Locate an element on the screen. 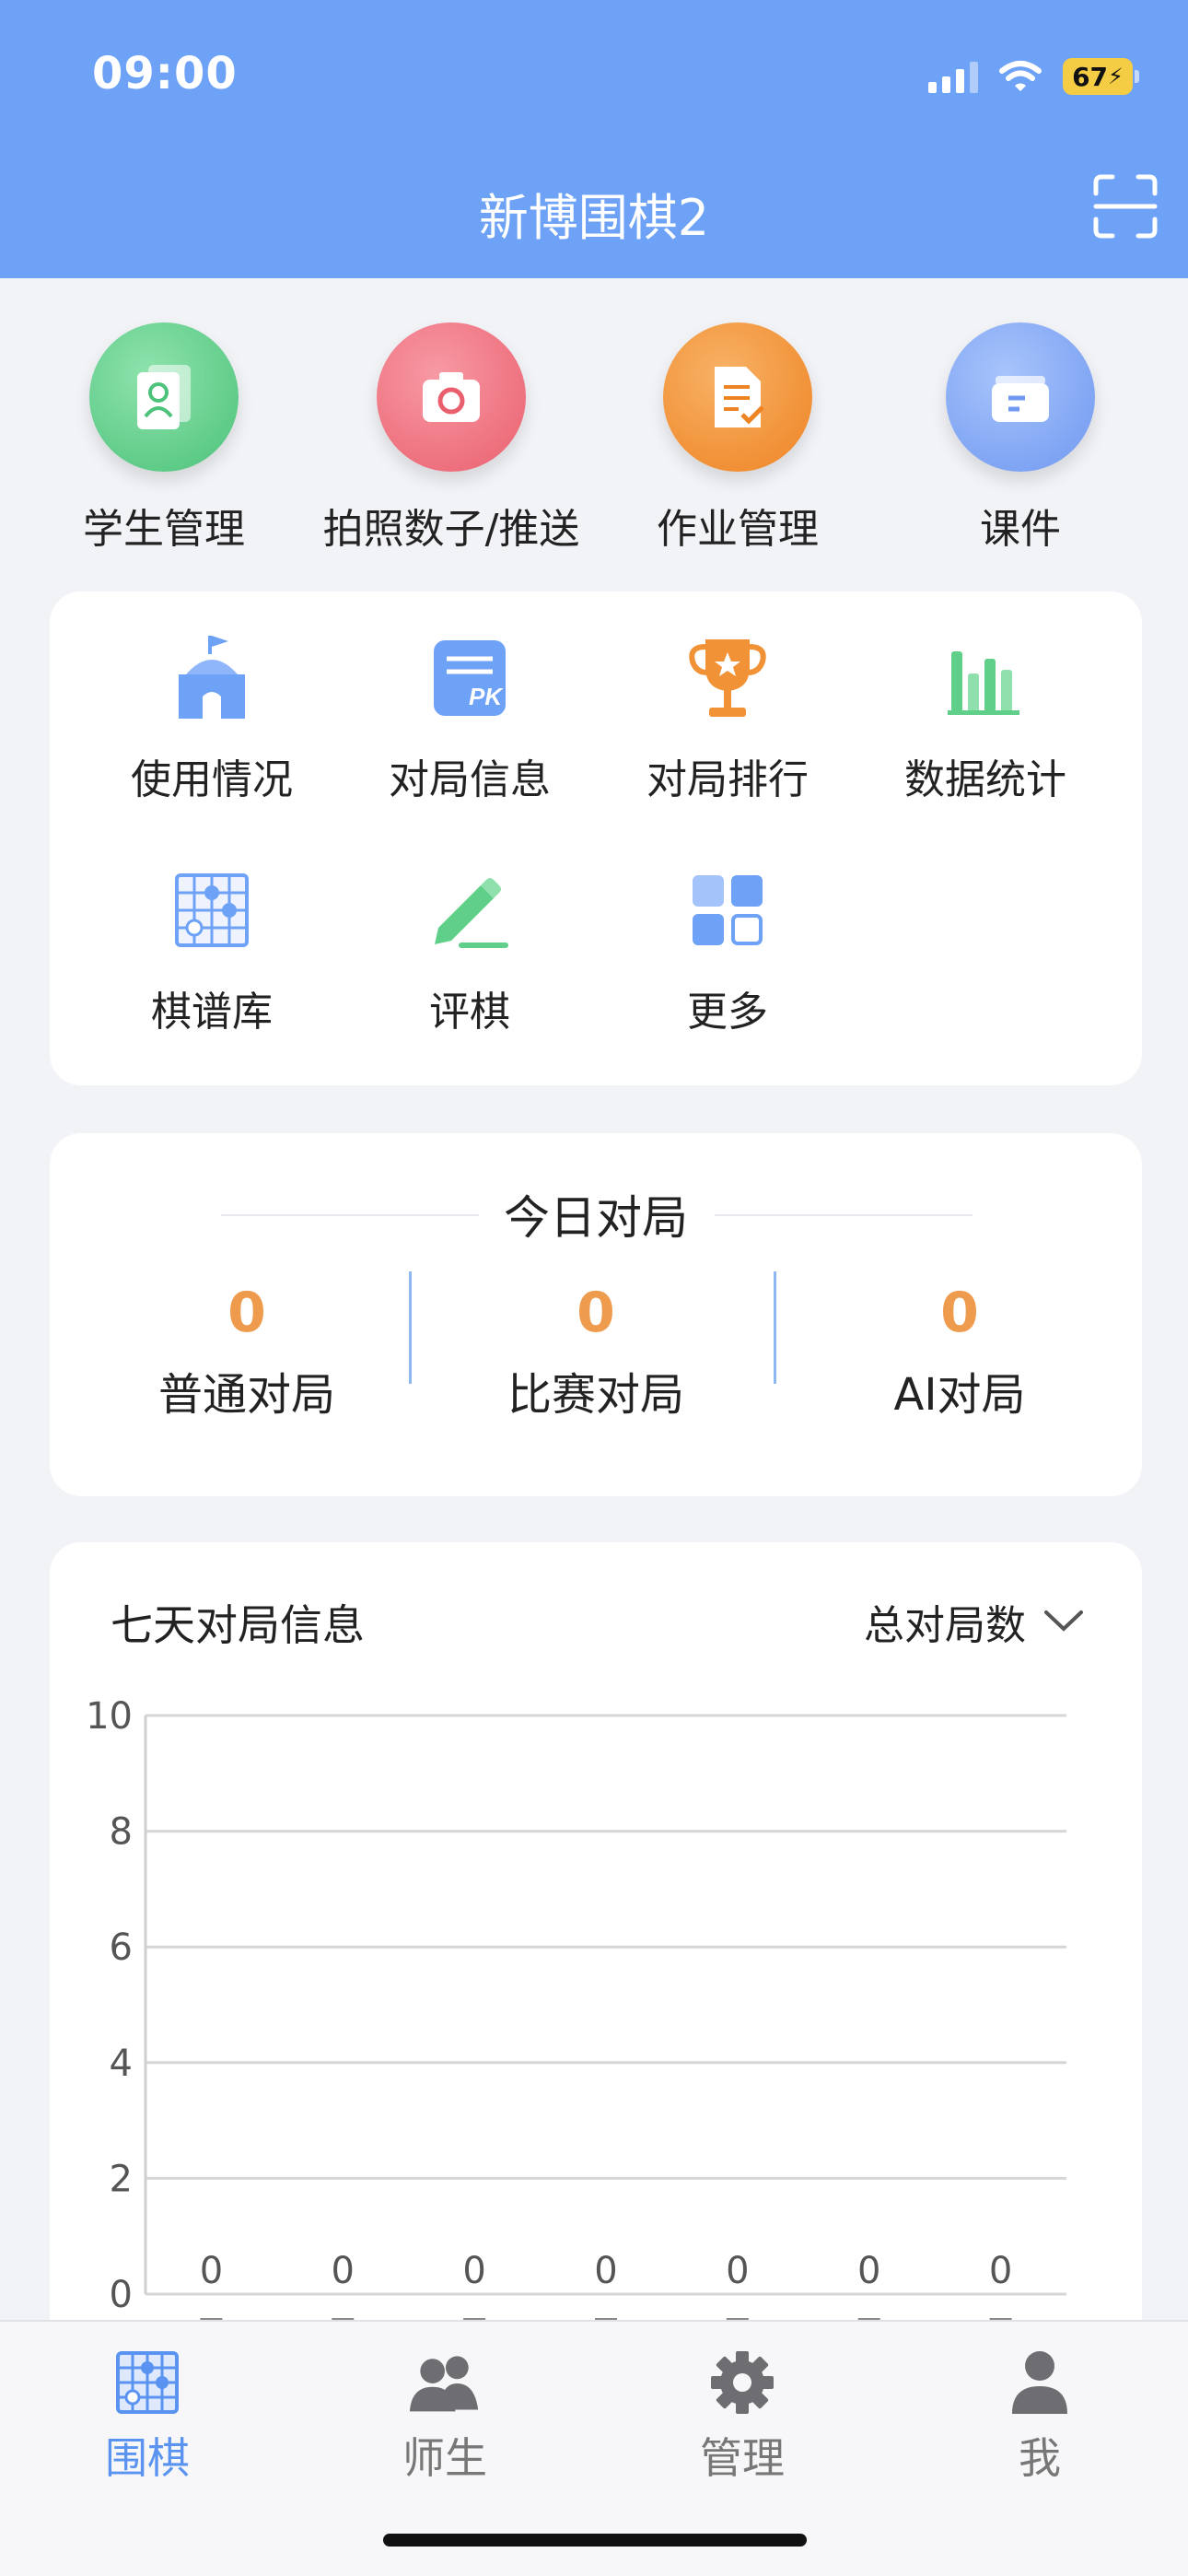 This screenshot has height=2576, width=1188. people-icon is located at coordinates (445, 2383).